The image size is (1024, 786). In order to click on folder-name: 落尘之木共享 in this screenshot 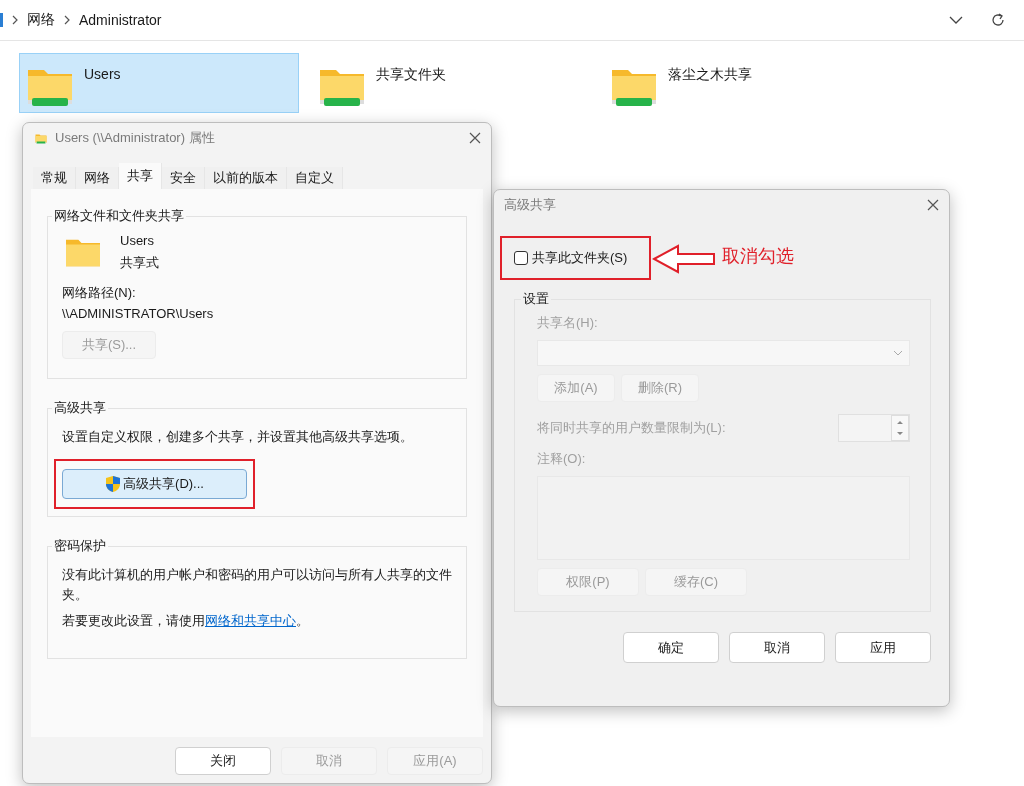, I will do `click(710, 75)`.